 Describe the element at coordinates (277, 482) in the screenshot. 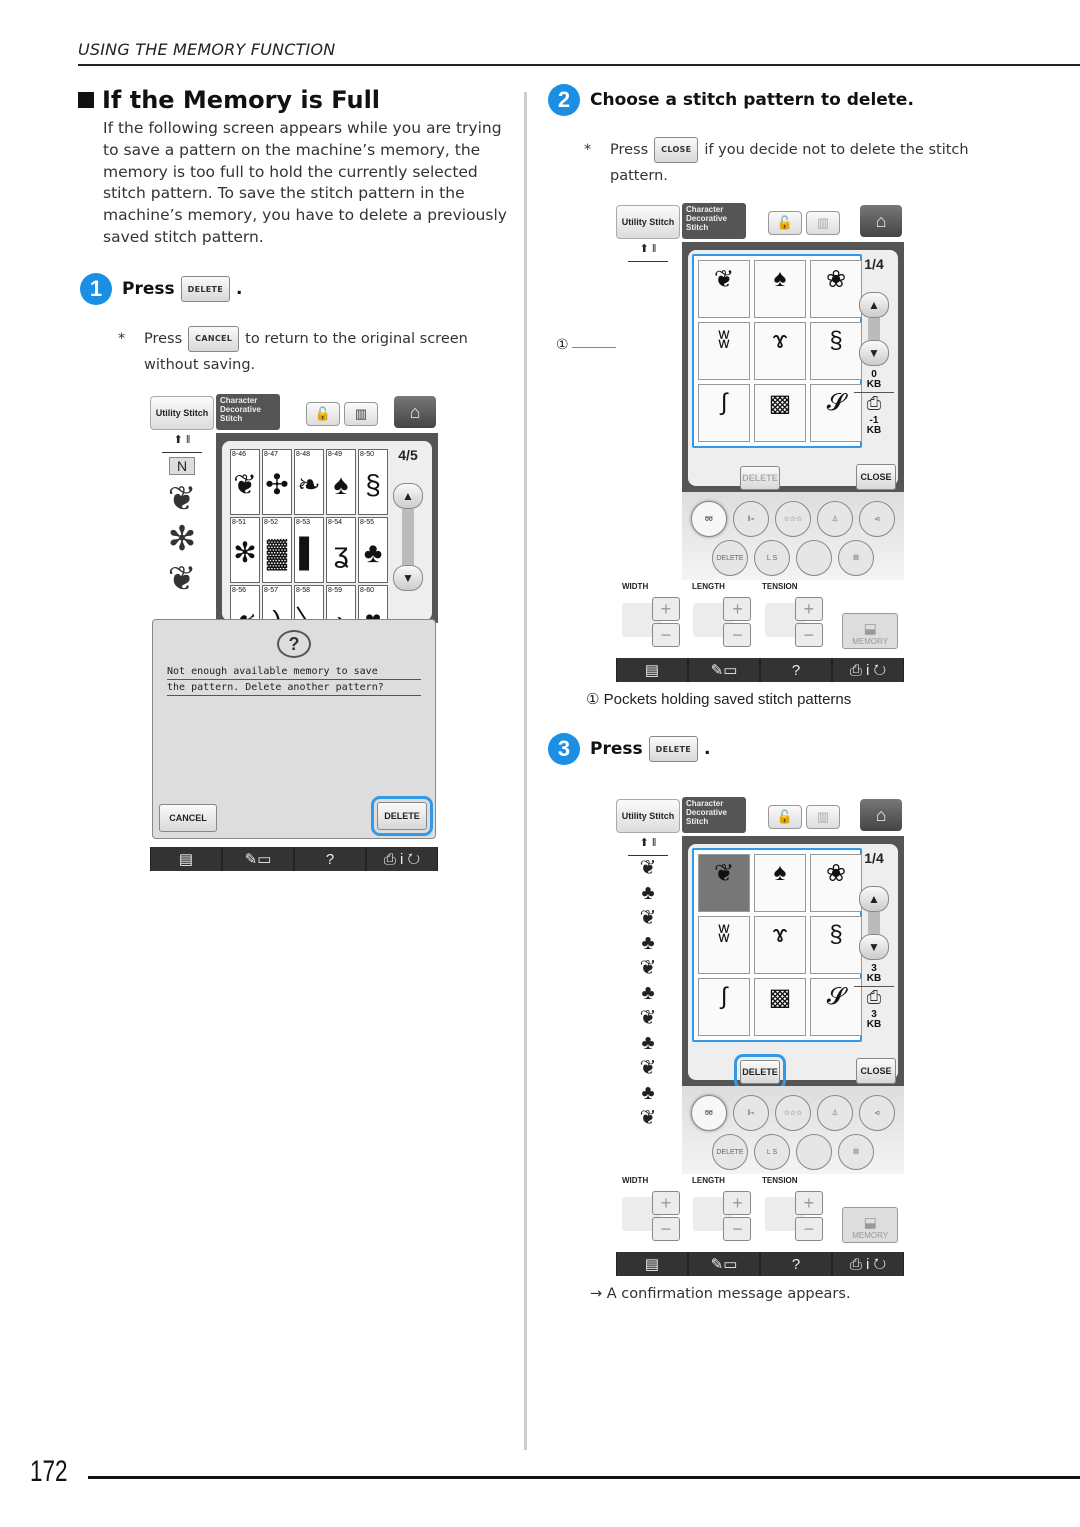

I see `stitch-pattern-button: 8-47 ✣` at that location.